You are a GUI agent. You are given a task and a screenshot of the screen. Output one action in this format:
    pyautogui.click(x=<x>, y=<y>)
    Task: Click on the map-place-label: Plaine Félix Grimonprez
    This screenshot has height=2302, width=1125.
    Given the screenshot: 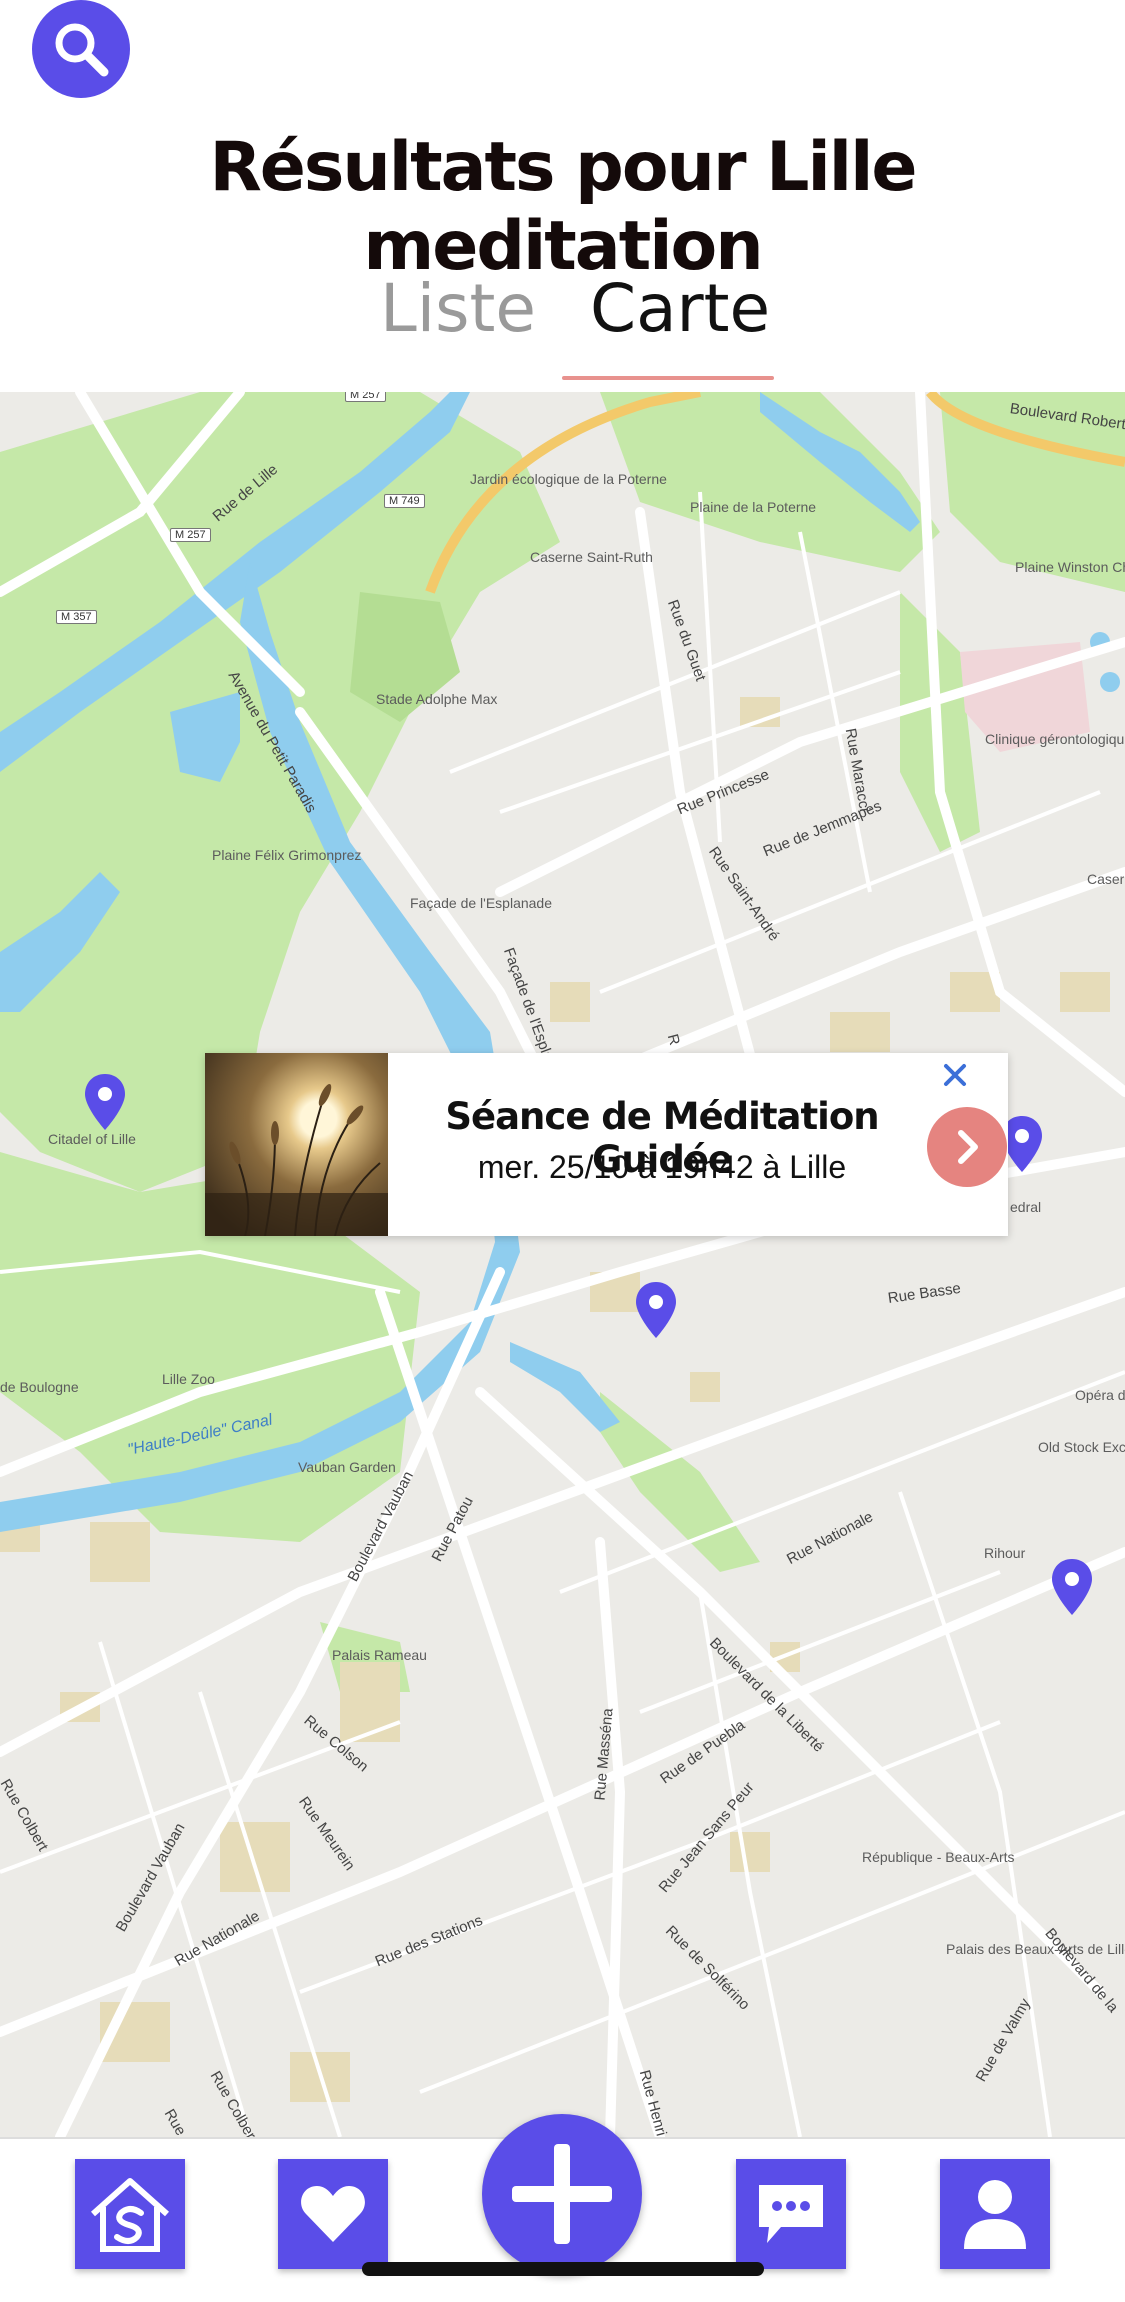 What is the action you would take?
    pyautogui.click(x=287, y=855)
    